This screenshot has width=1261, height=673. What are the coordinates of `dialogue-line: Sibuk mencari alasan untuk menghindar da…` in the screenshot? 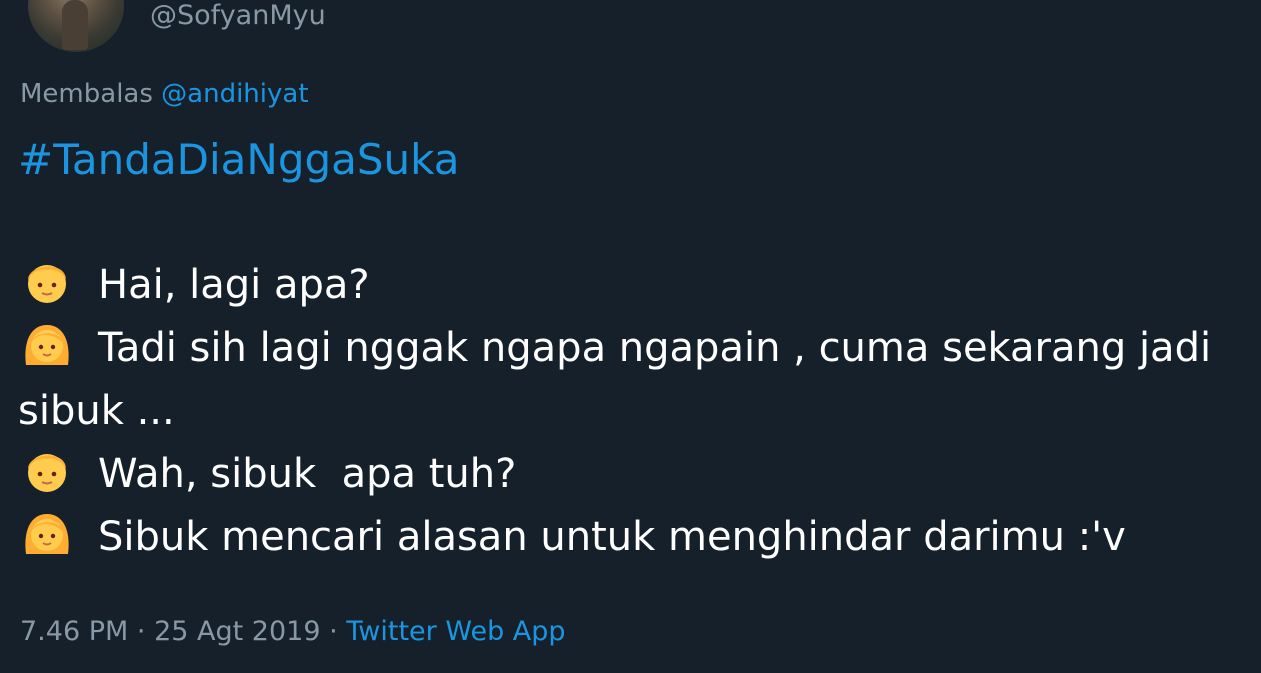 It's located at (630, 537).